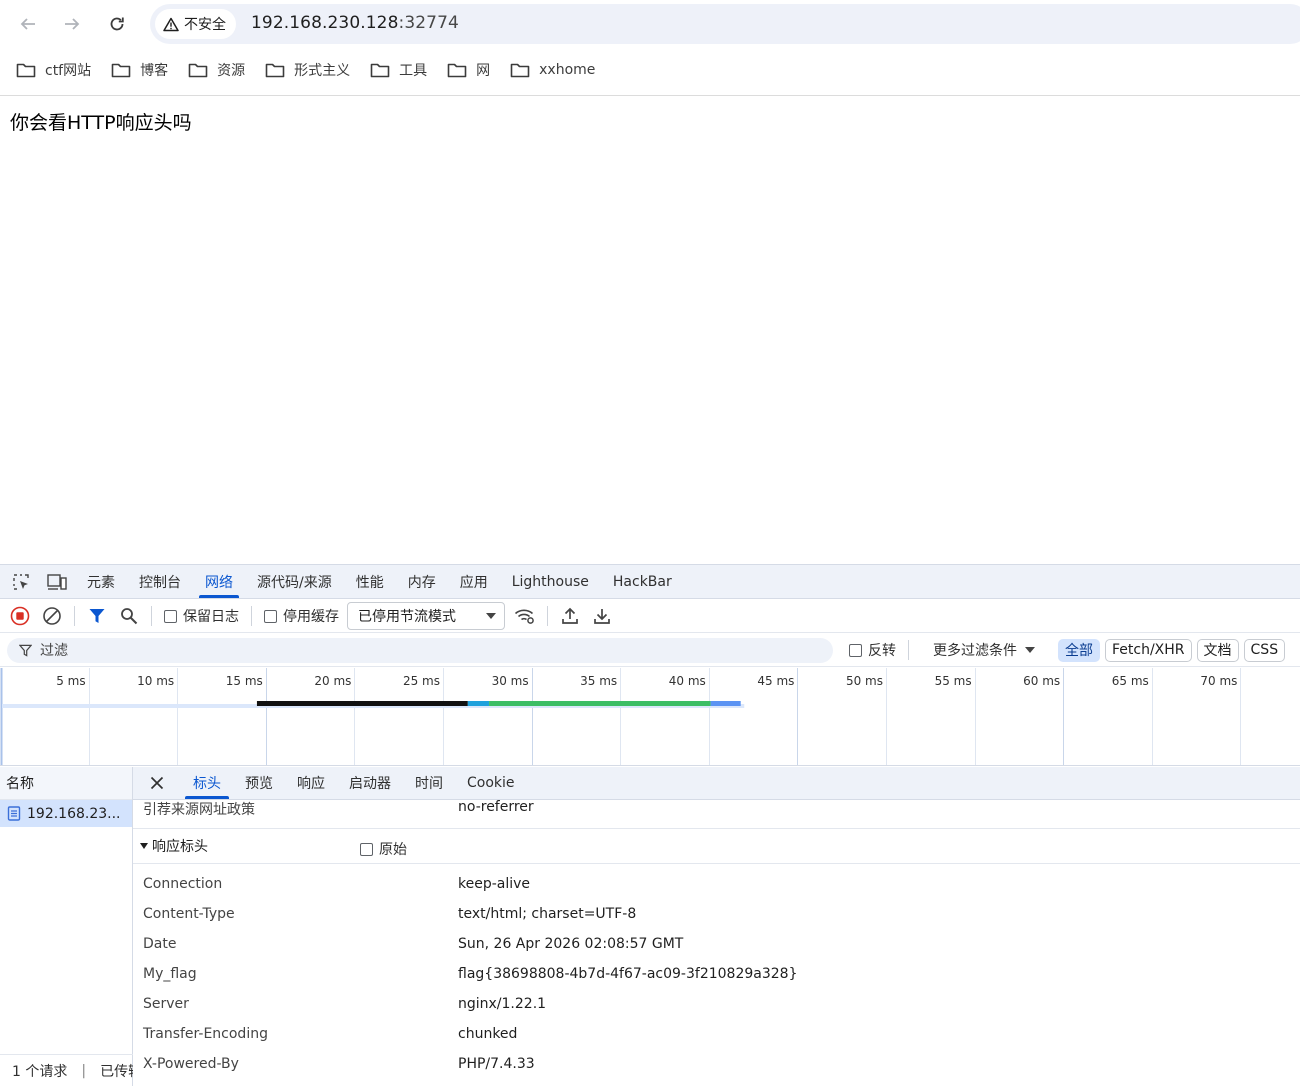 The width and height of the screenshot is (1300, 1086). I want to click on arrow-right-icon, so click(72, 24).